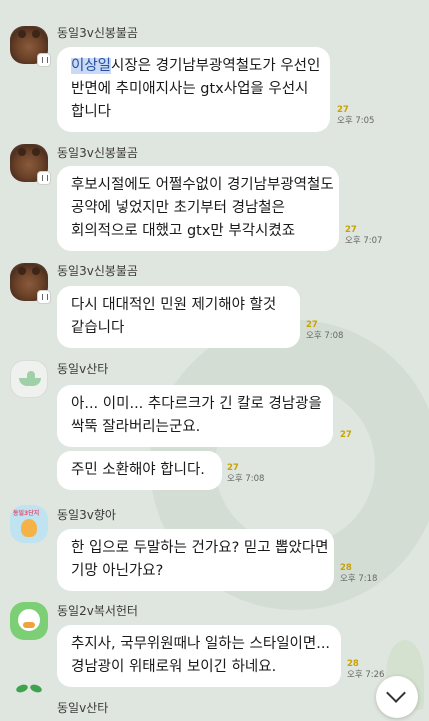  I want to click on message-line: 한 입으로 두말하는 건가요? 믿고 뽑았다면, so click(200, 548).